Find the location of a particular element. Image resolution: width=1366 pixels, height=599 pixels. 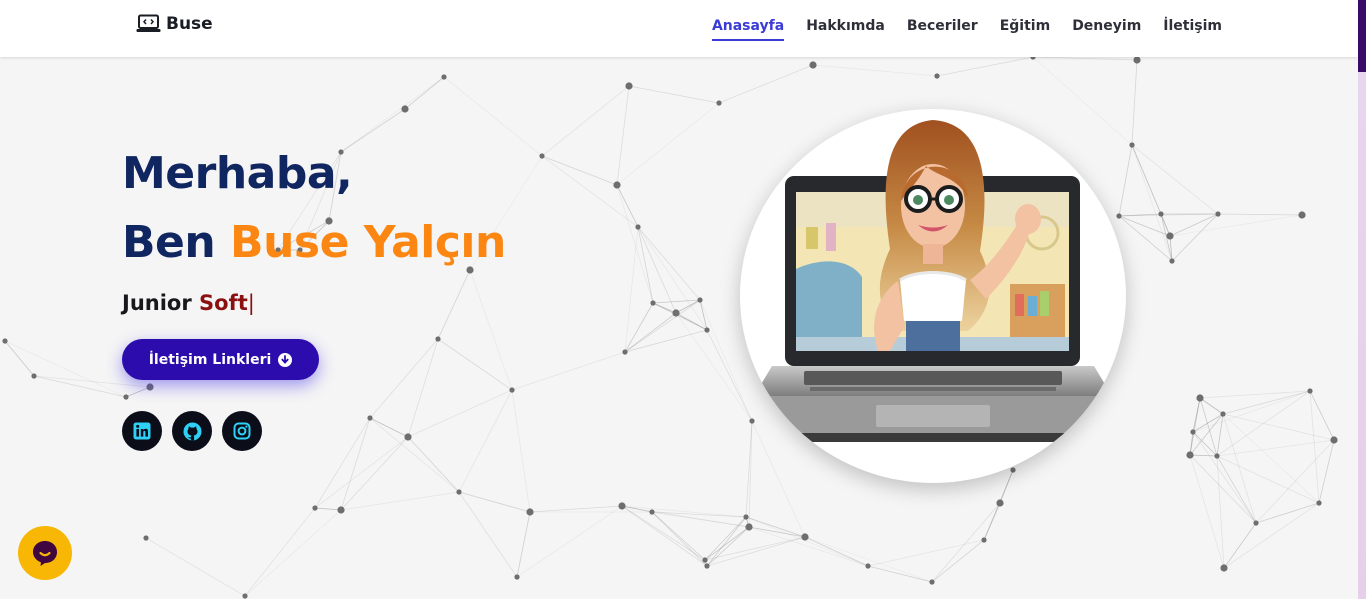

linkedin-icon is located at coordinates (142, 431).